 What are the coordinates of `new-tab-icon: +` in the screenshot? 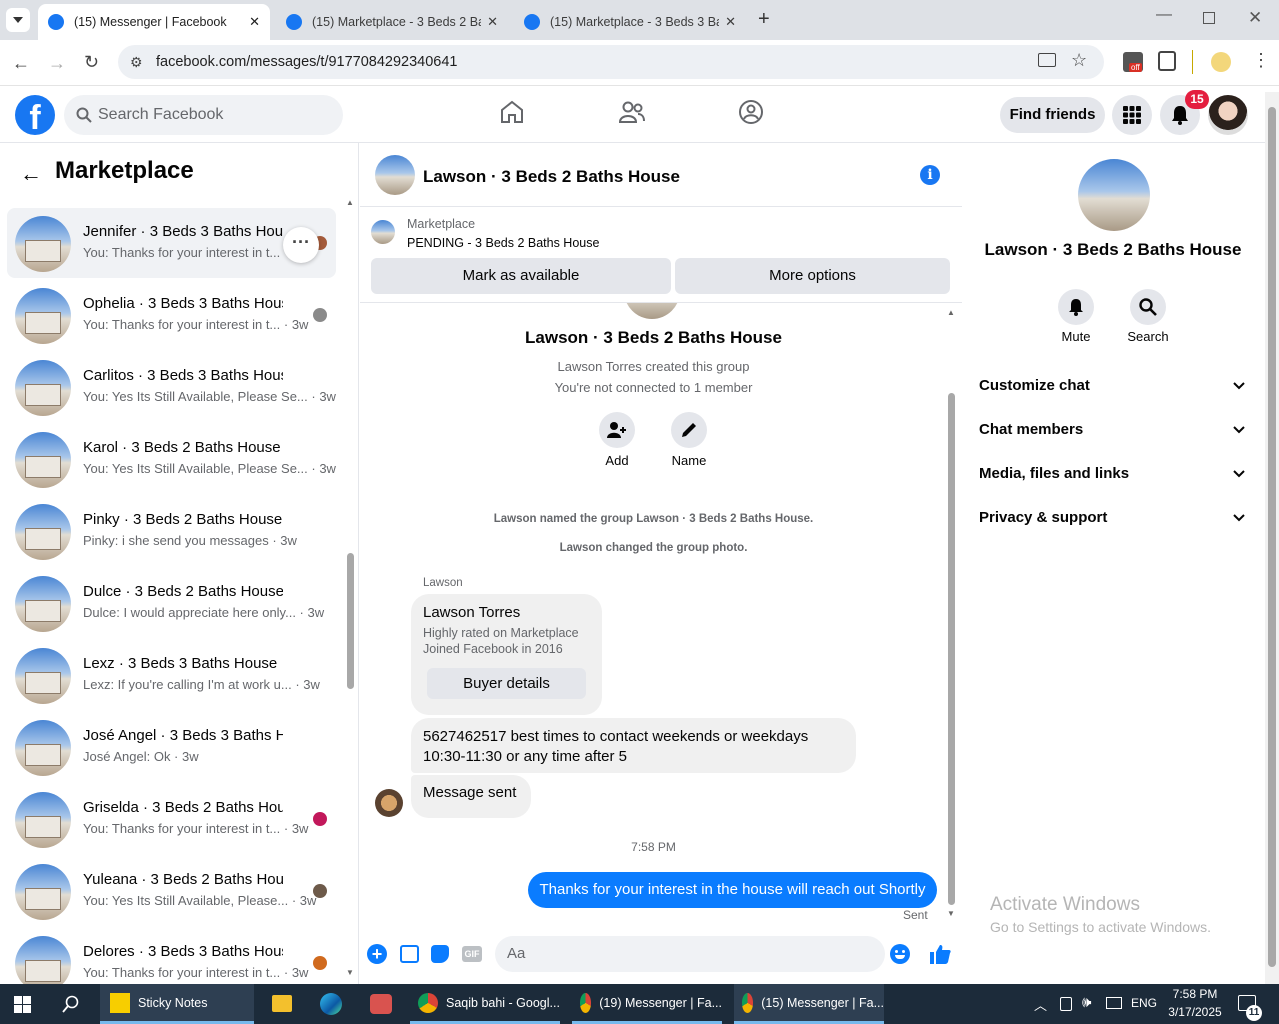 It's located at (764, 19).